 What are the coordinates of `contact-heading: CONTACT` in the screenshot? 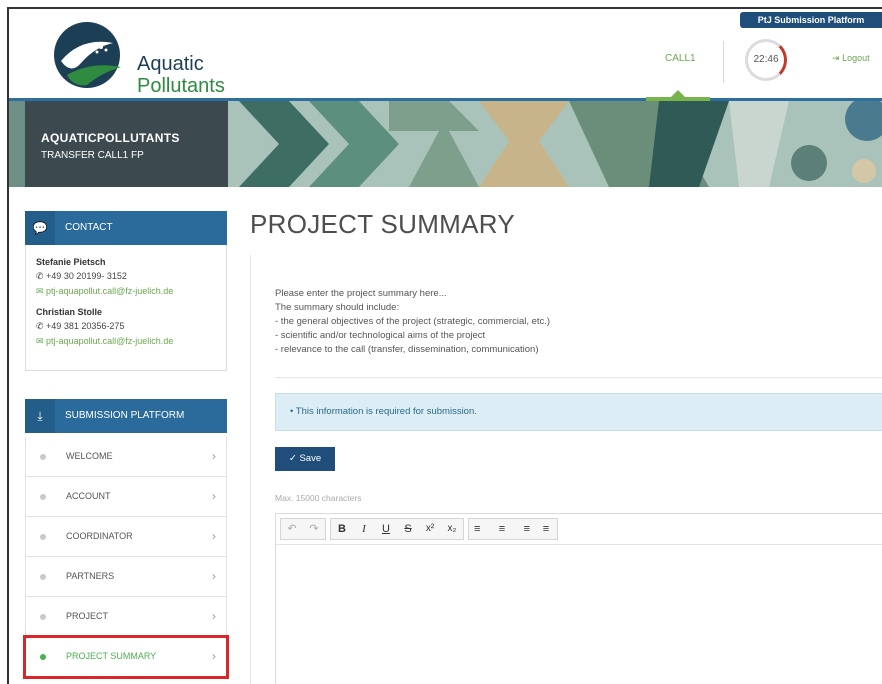 It's located at (89, 227).